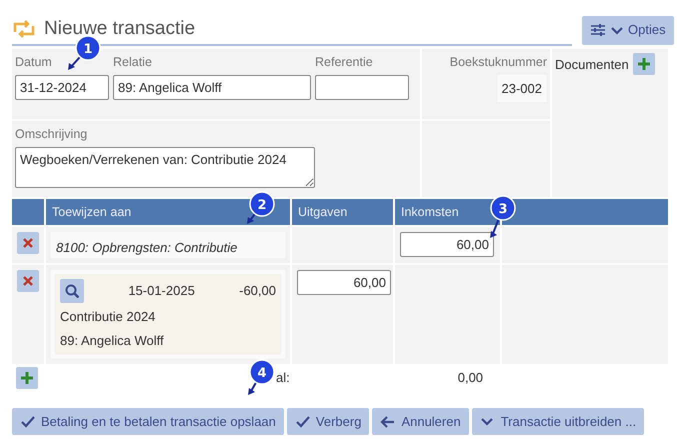  Describe the element at coordinates (51, 134) in the screenshot. I see `field-label: Omschrijving` at that location.